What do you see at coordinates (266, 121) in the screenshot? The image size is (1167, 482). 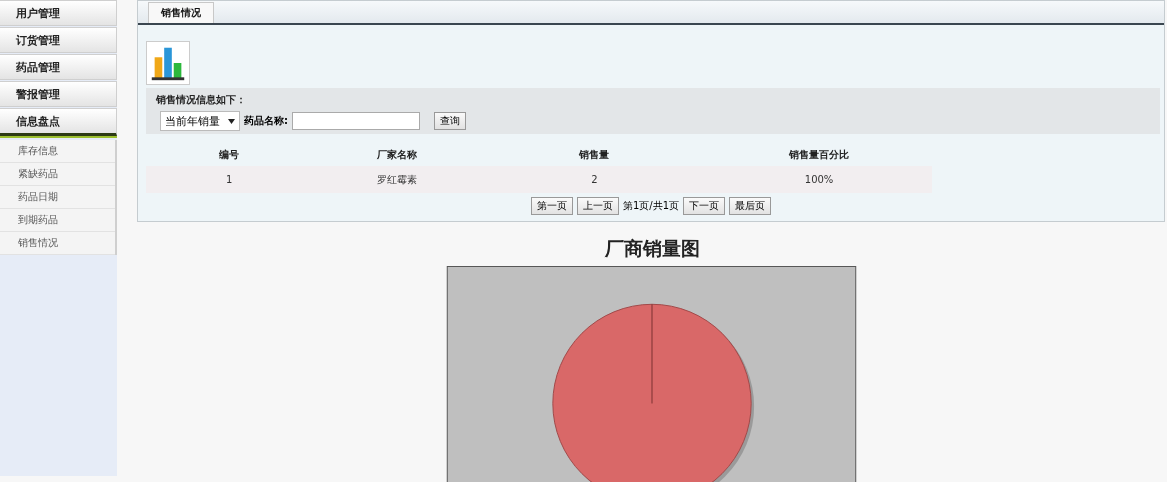 I see `field-label: 药品名称:` at bounding box center [266, 121].